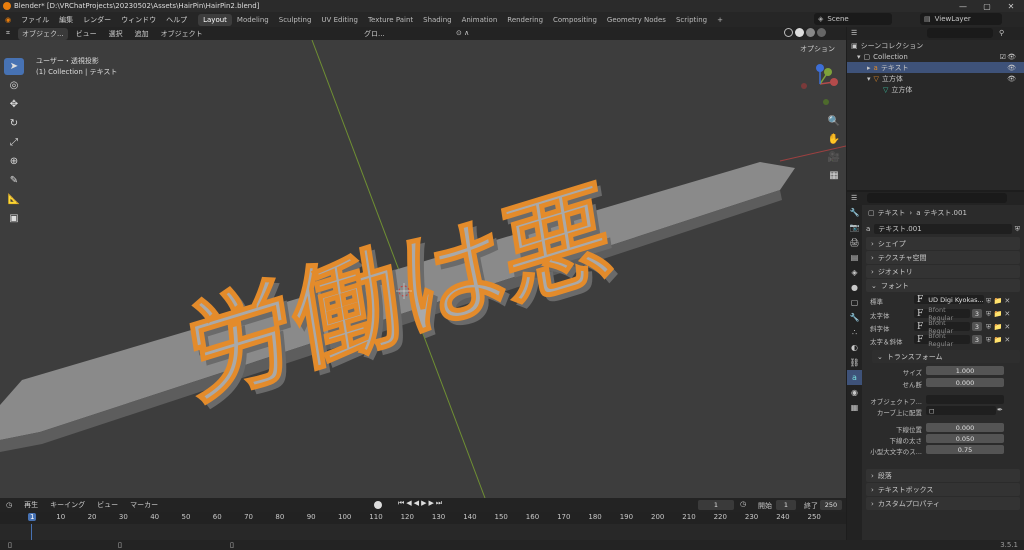 The height and width of the screenshot is (550, 1024). What do you see at coordinates (943, 229) in the screenshot?
I see `datablock-name-field: テキスト.001` at bounding box center [943, 229].